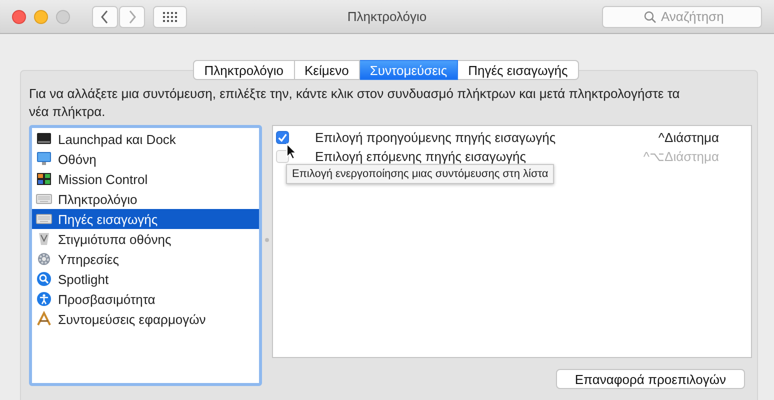  I want to click on restore-defaults-button: Επαναφορά προεπιλογών, so click(650, 379).